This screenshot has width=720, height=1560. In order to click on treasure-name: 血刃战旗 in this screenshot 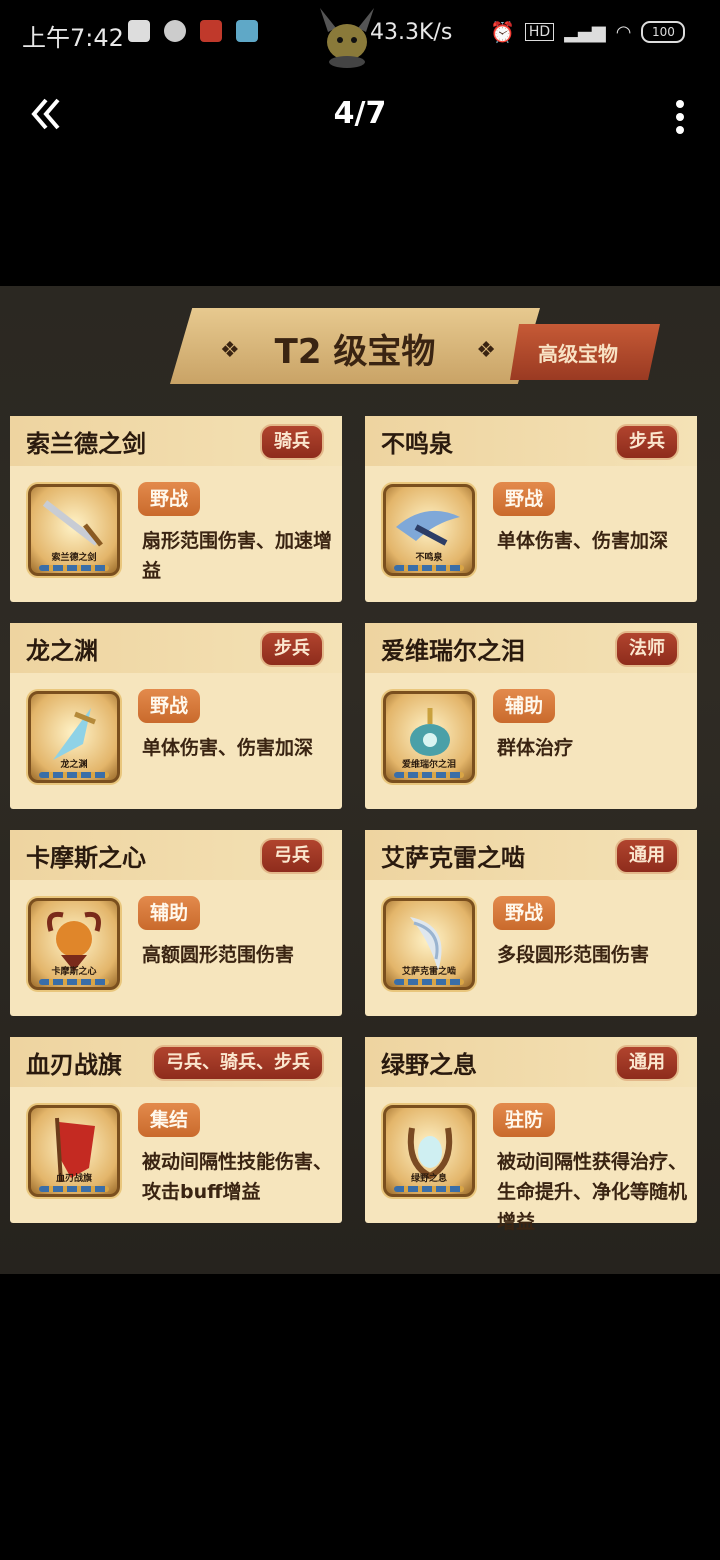, I will do `click(74, 1065)`.